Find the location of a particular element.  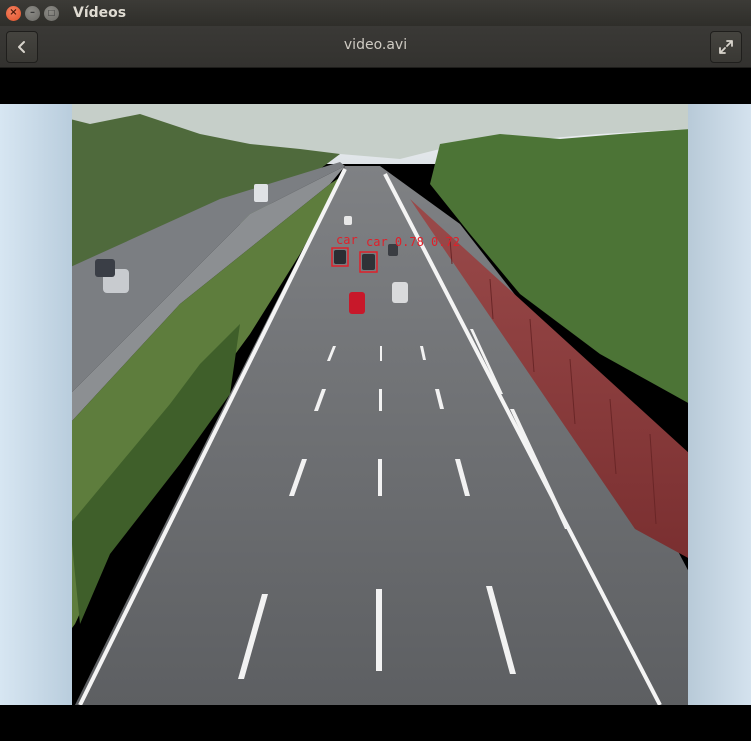

window-close-button: × is located at coordinates (13, 13).